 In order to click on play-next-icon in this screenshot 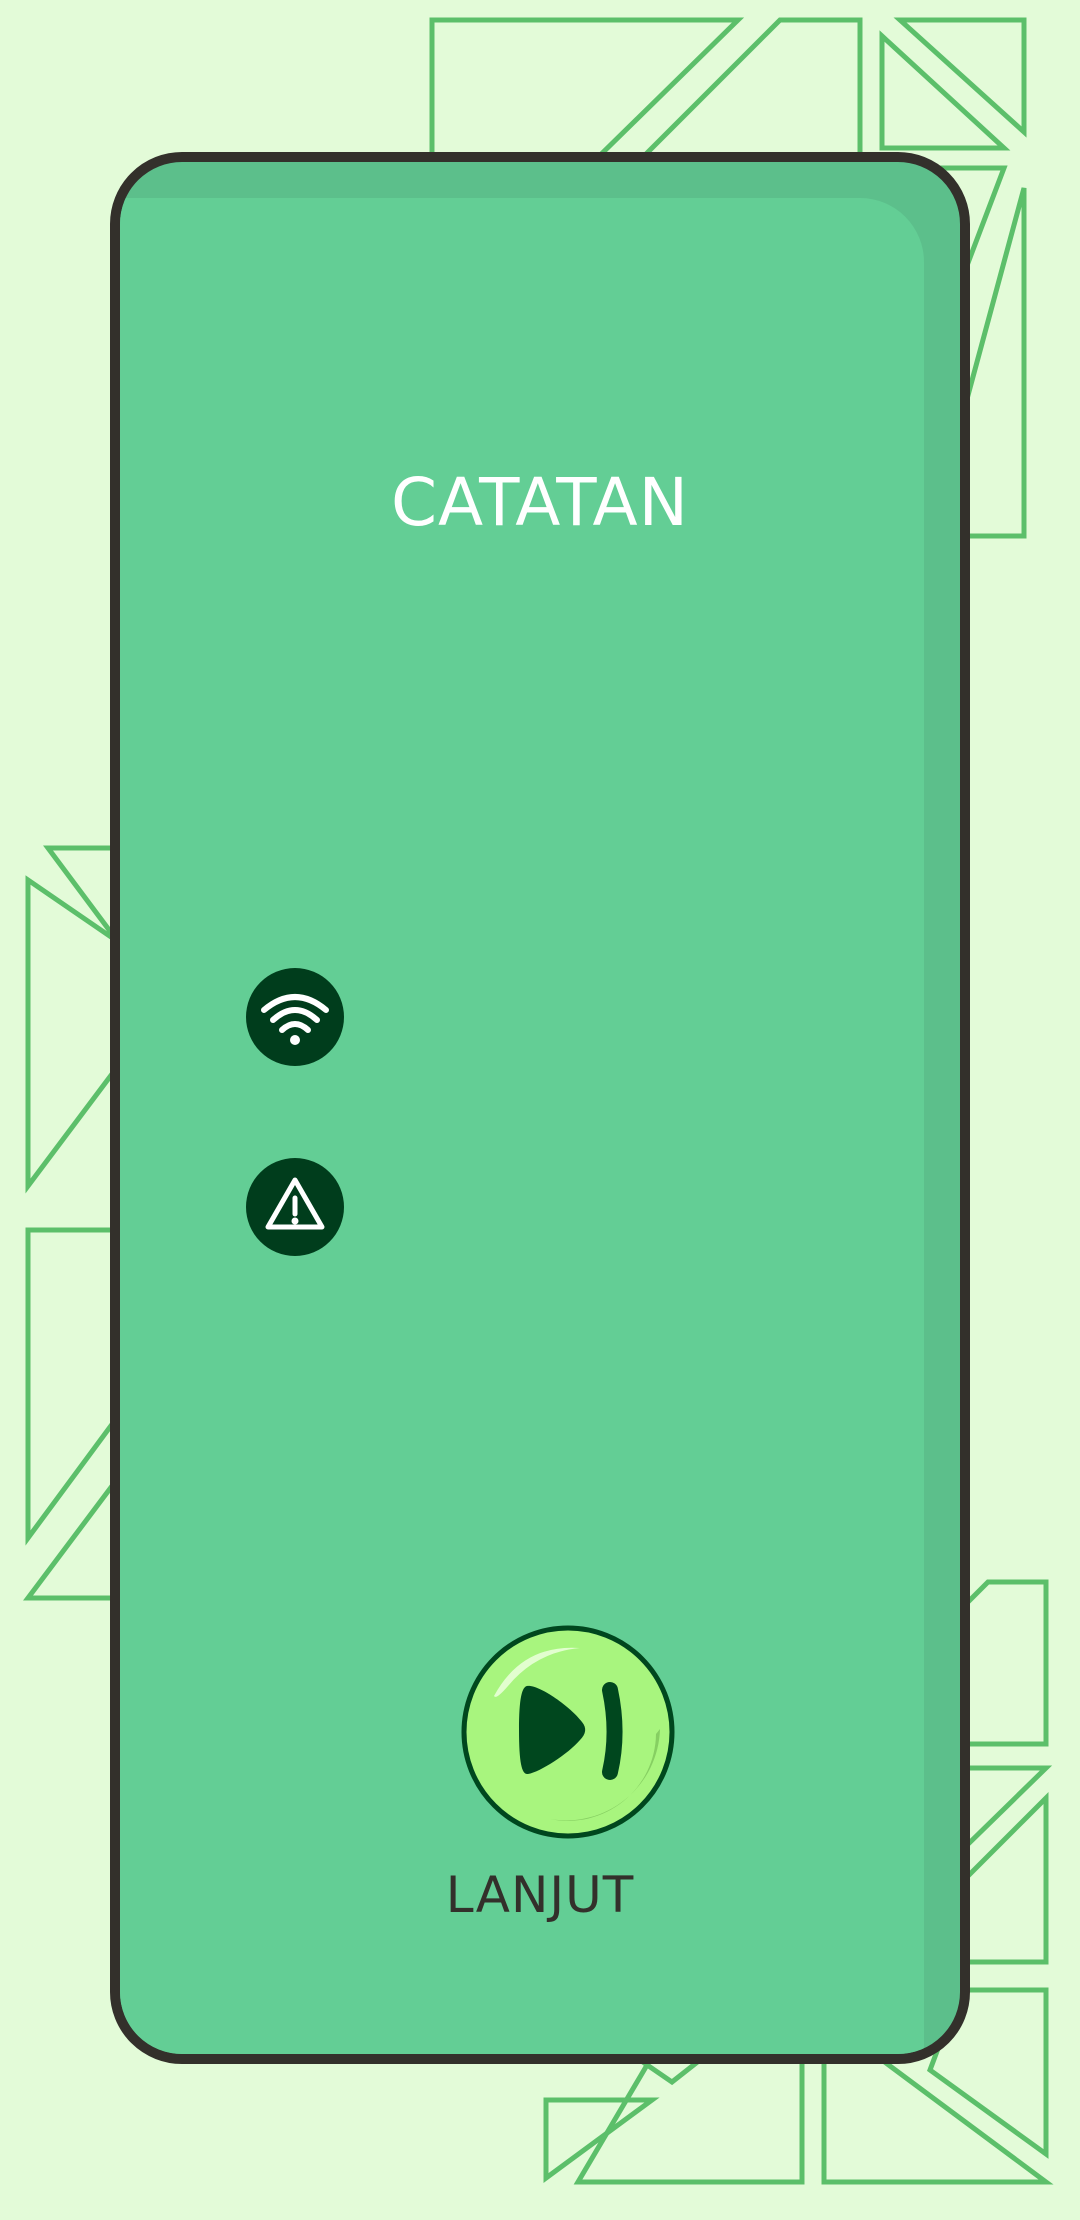, I will do `click(568, 1732)`.